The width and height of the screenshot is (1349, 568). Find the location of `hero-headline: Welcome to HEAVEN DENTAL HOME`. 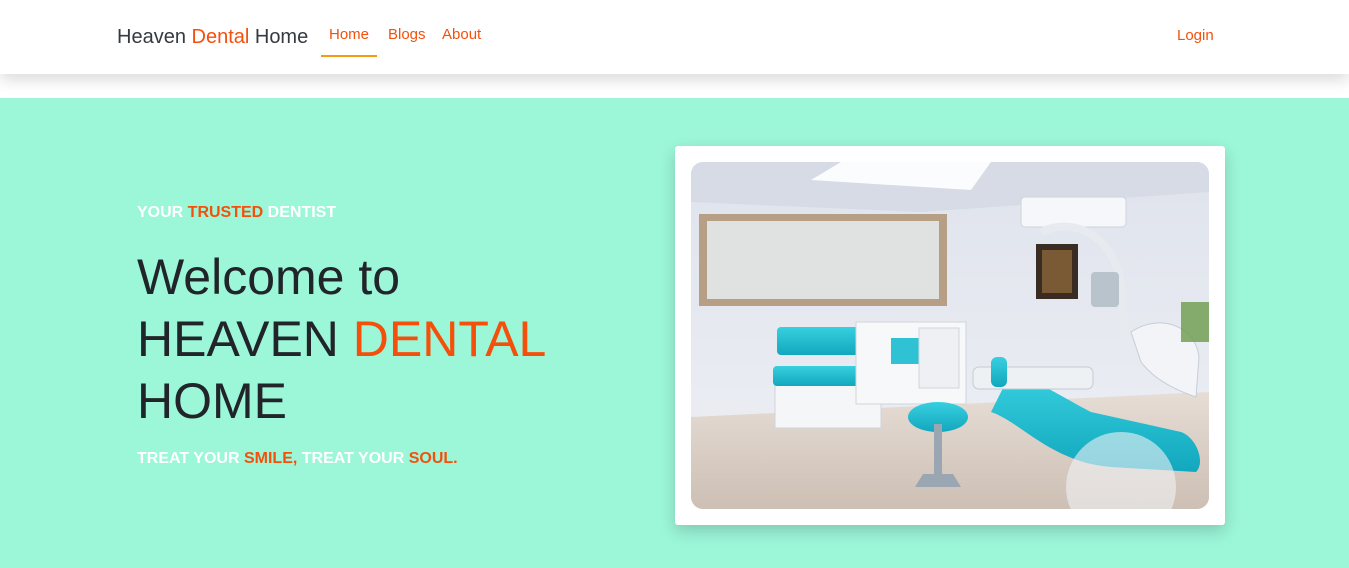

hero-headline: Welcome to HEAVEN DENTAL HOME is located at coordinates (367, 339).